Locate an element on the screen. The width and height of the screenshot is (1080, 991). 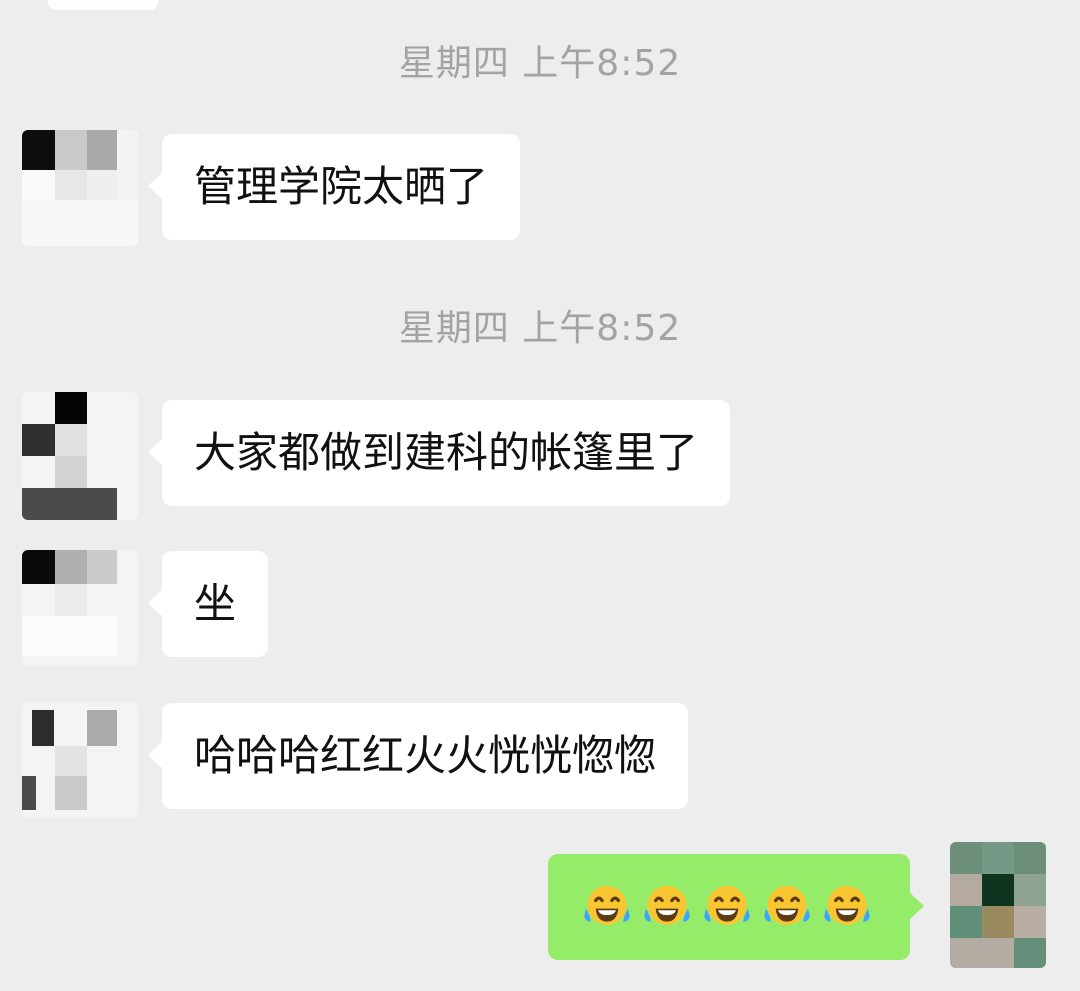
message-bubble: 大家都做到建科的帐篷里了 is located at coordinates (439, 453).